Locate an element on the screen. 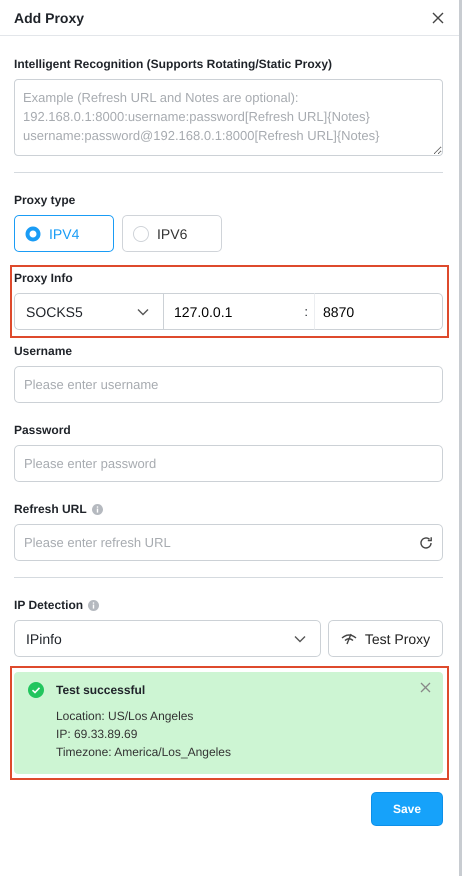  dialog-title: Add Proxy is located at coordinates (49, 18).